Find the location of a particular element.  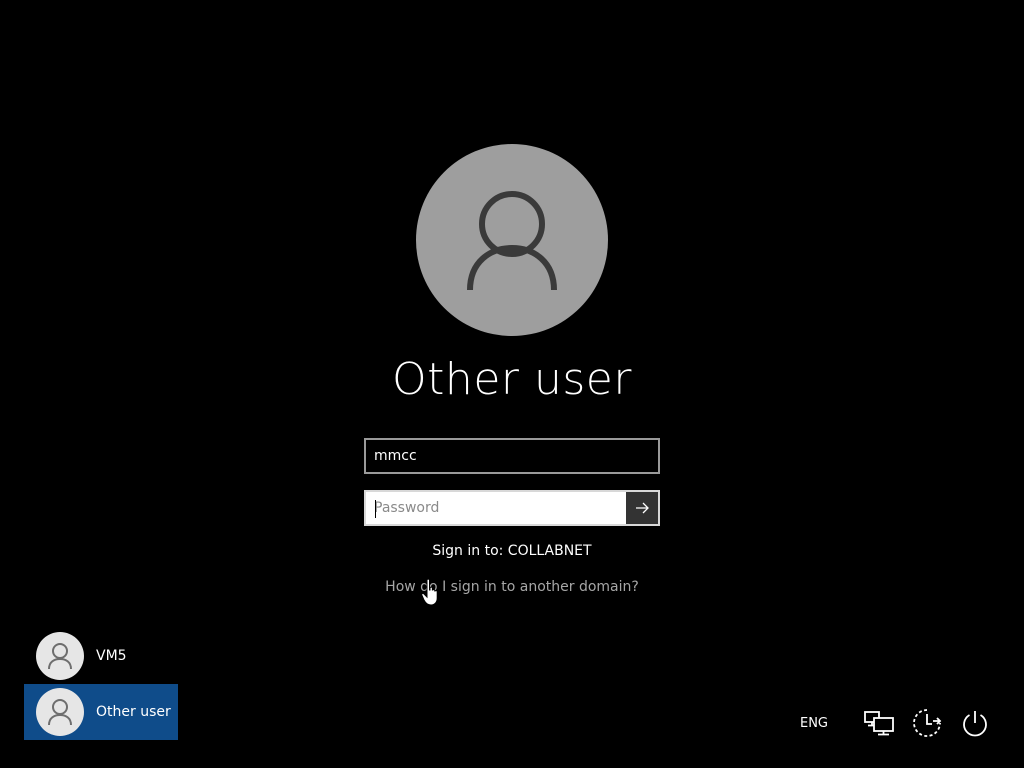

user-avatar-large is located at coordinates (512, 240).